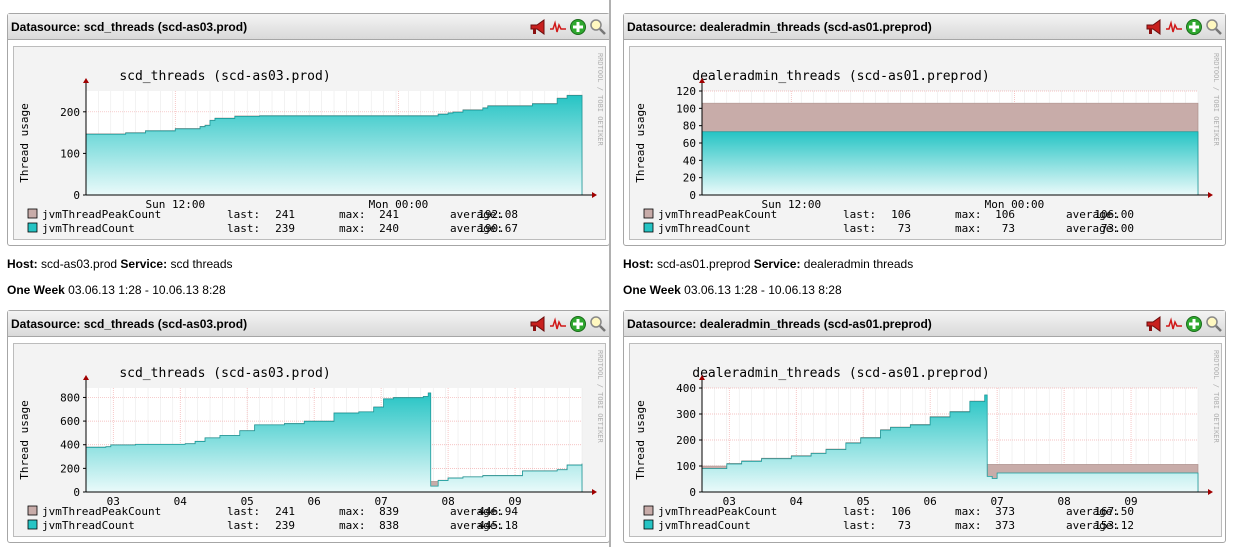 Image resolution: width=1238 pixels, height=547 pixels. I want to click on y-tick-label: 200, so click(686, 440).